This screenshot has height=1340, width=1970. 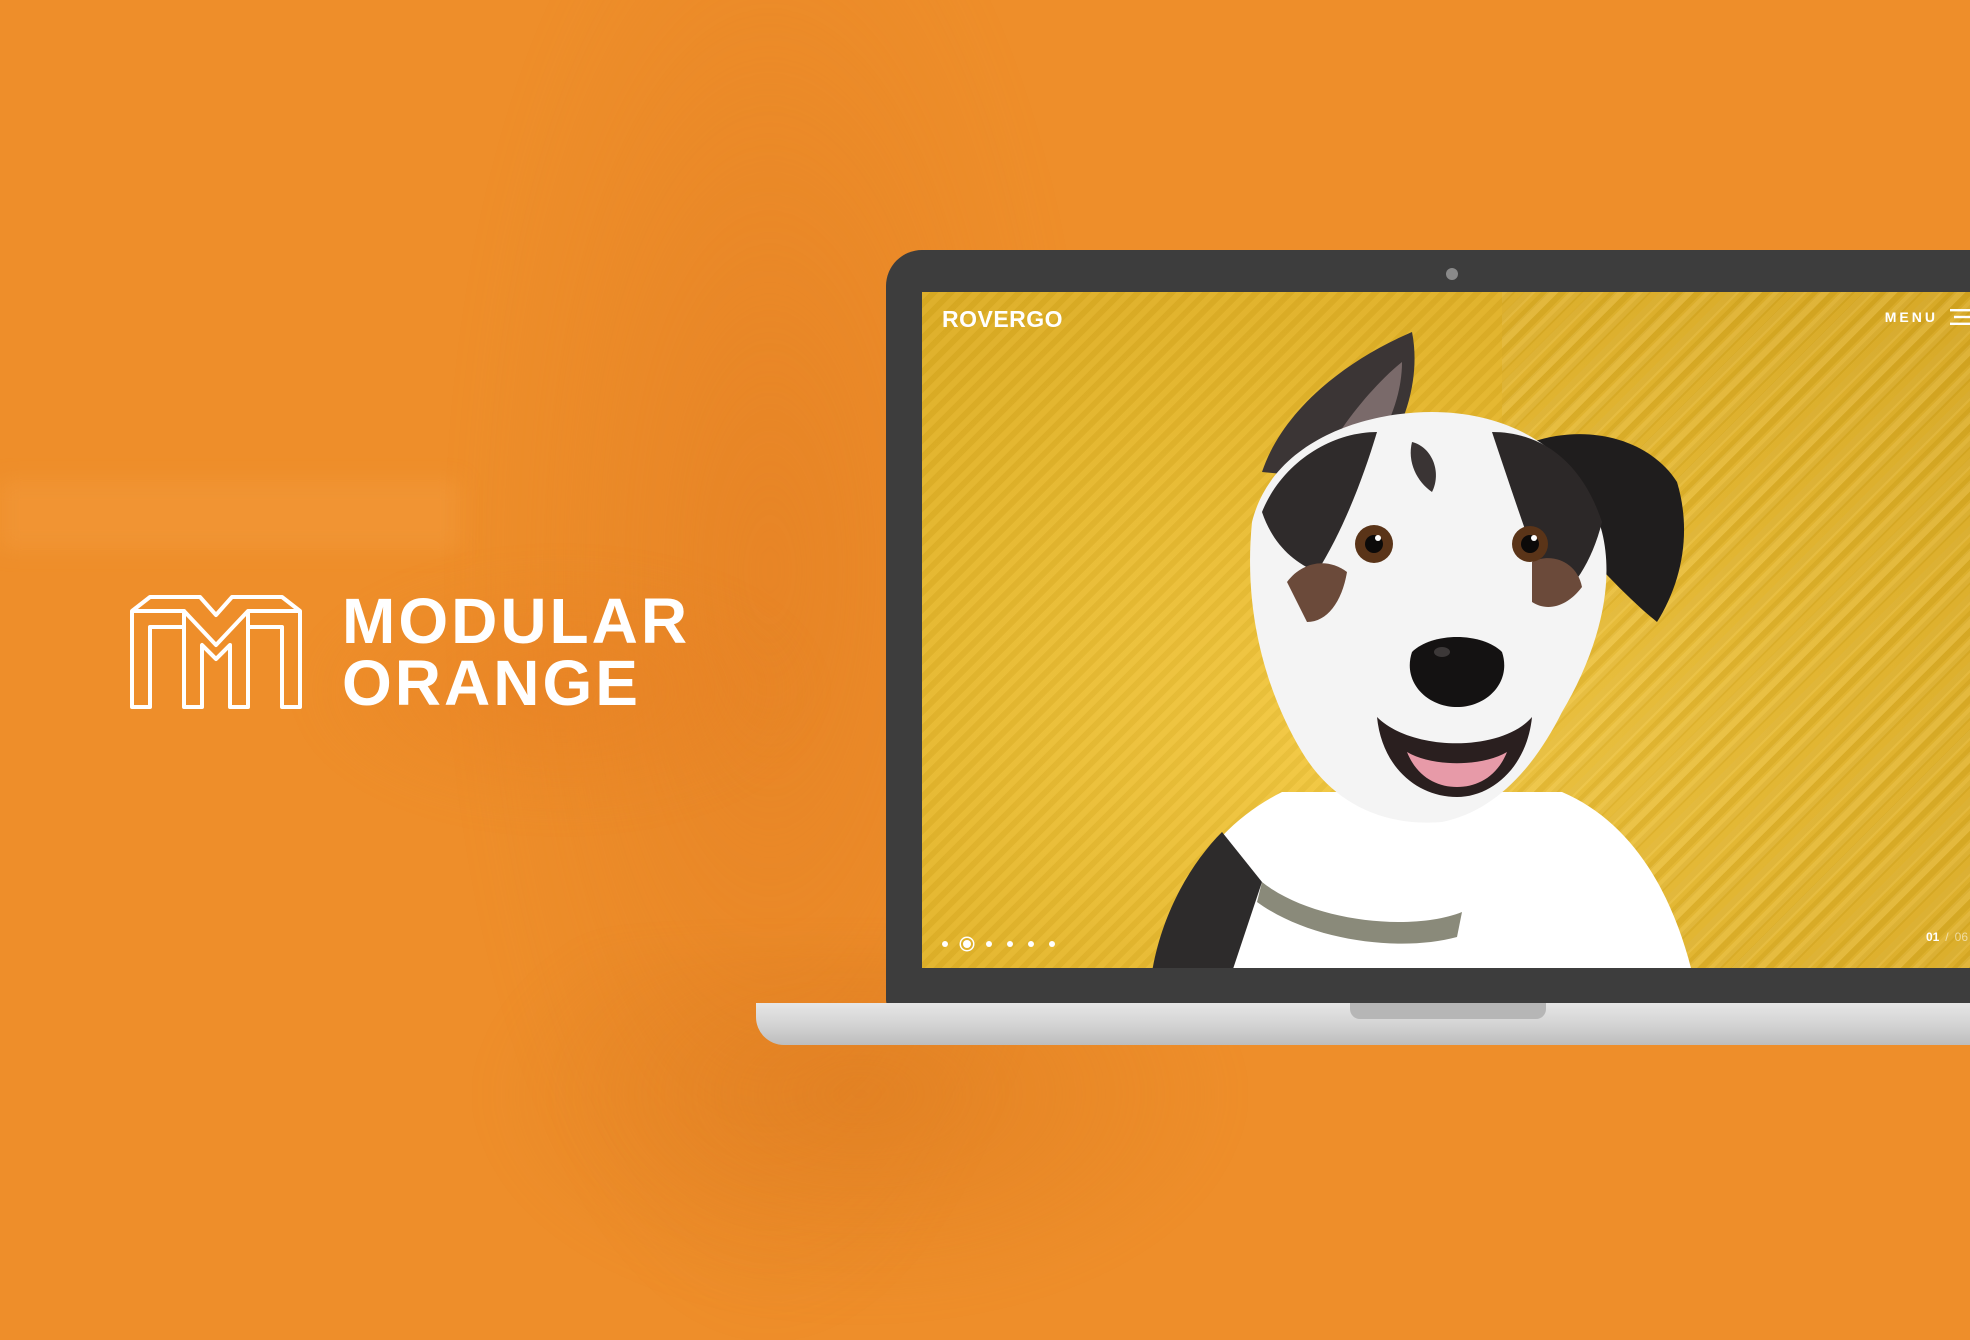 I want to click on camera-icon, so click(x=1452, y=274).